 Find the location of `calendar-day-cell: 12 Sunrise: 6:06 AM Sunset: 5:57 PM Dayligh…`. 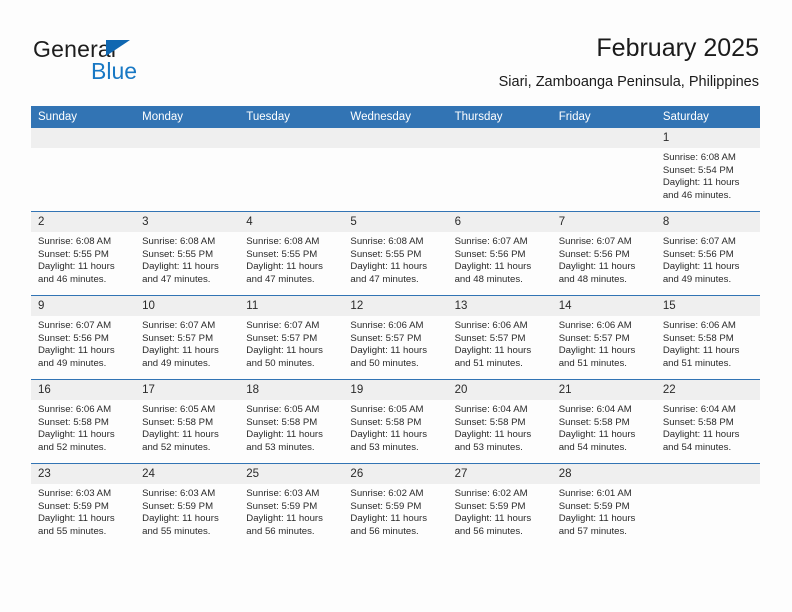

calendar-day-cell: 12 Sunrise: 6:06 AM Sunset: 5:57 PM Dayligh… is located at coordinates (395, 337).